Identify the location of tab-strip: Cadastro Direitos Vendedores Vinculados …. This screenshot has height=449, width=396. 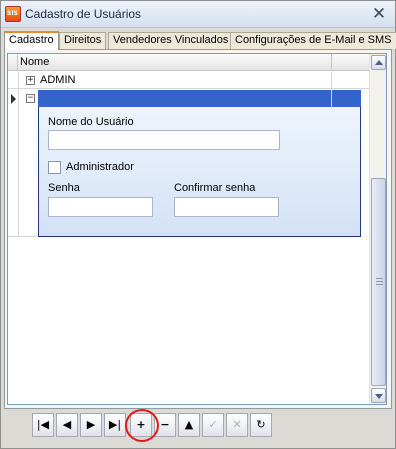
(200, 40).